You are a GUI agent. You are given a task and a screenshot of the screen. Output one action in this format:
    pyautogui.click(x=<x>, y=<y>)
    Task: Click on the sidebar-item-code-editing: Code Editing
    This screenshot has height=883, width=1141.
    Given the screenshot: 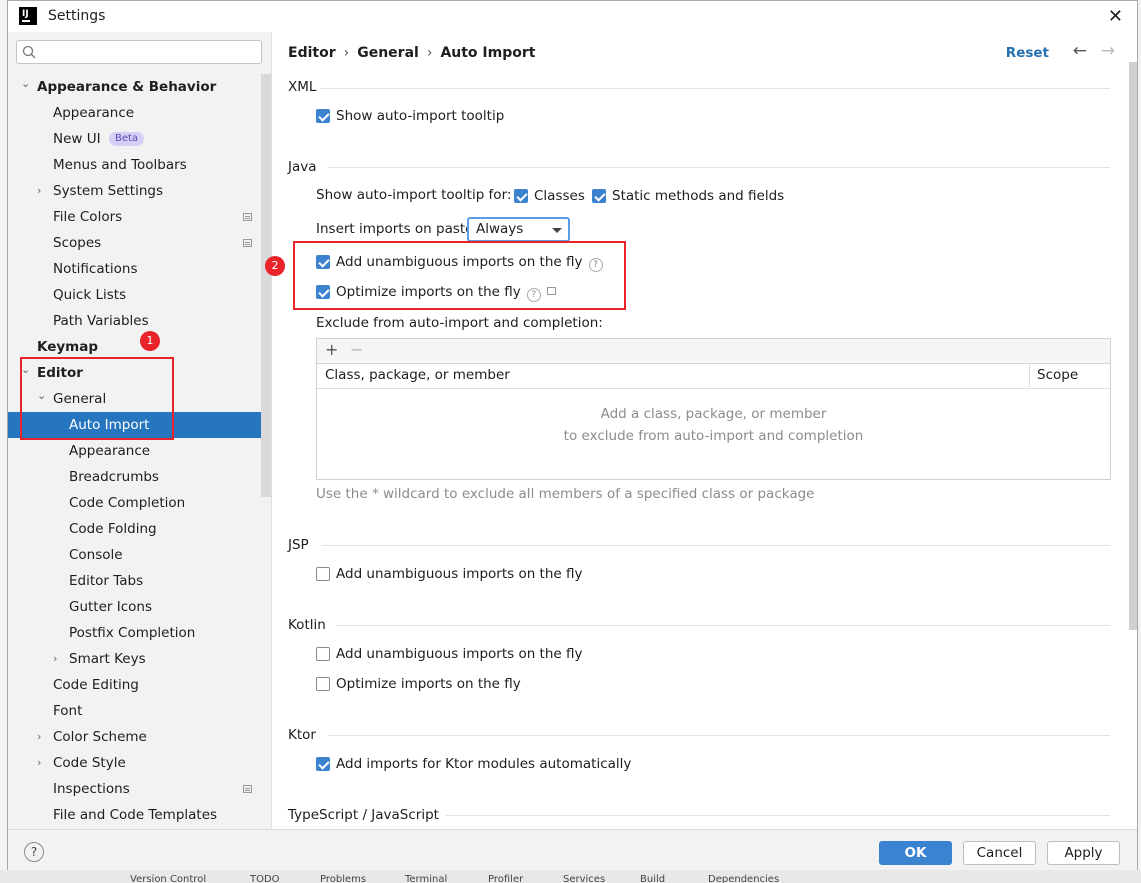 What is the action you would take?
    pyautogui.click(x=139, y=685)
    